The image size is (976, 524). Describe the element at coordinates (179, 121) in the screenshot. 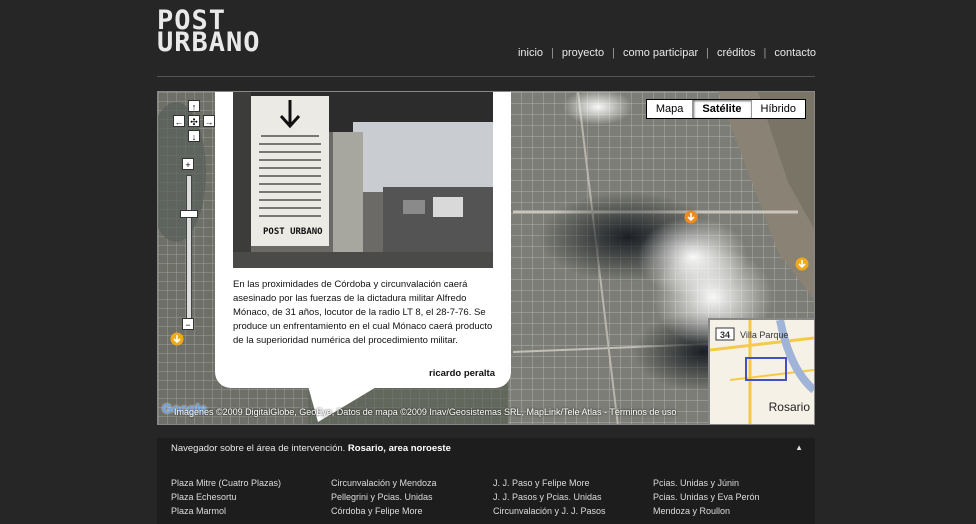

I see `pan-left-button: ←` at that location.